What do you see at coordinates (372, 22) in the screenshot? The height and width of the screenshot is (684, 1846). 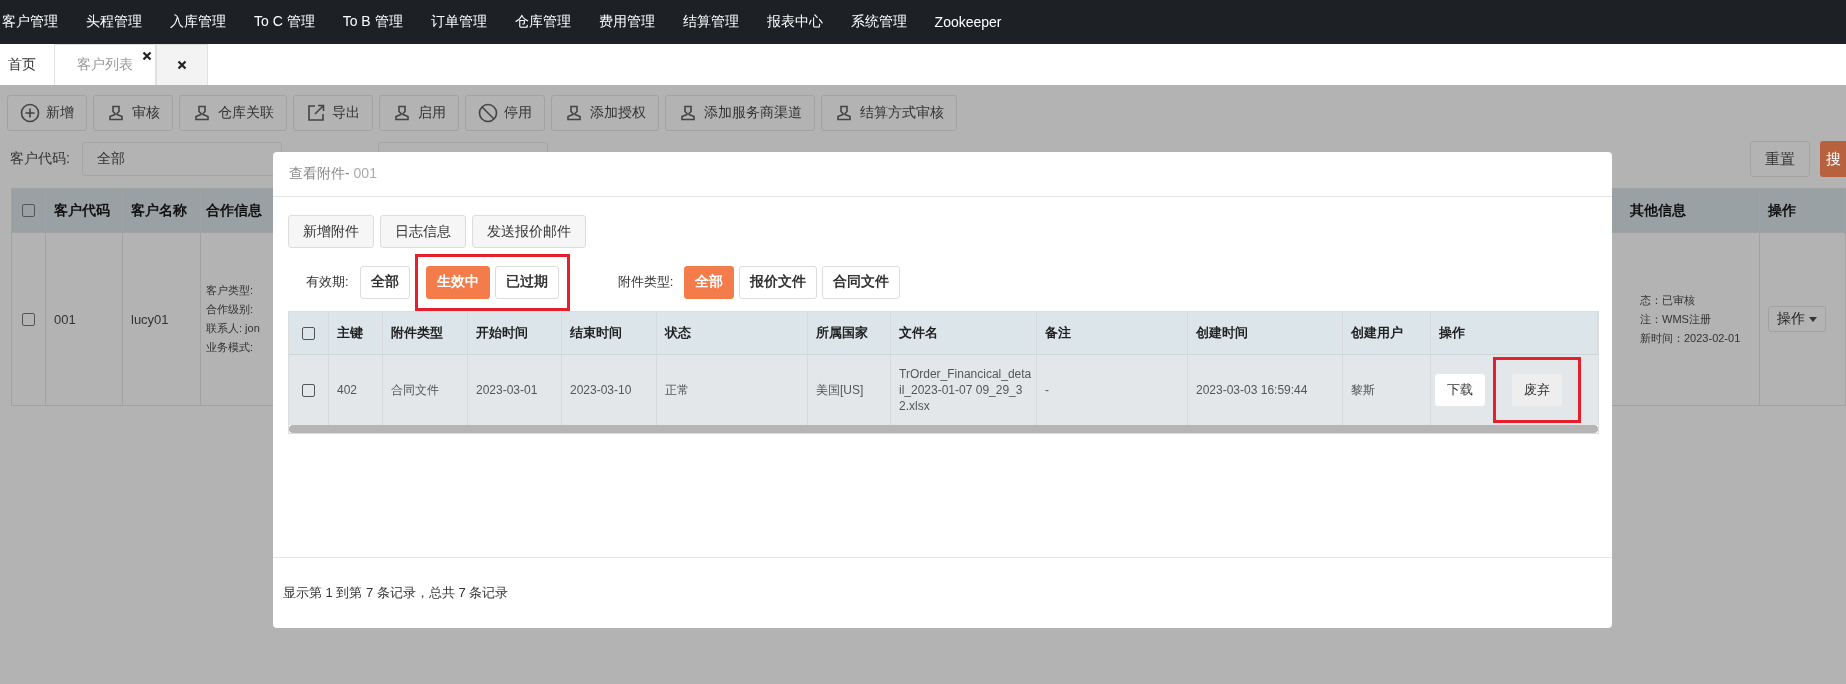 I see `nav-menu-item: To B 管理` at bounding box center [372, 22].